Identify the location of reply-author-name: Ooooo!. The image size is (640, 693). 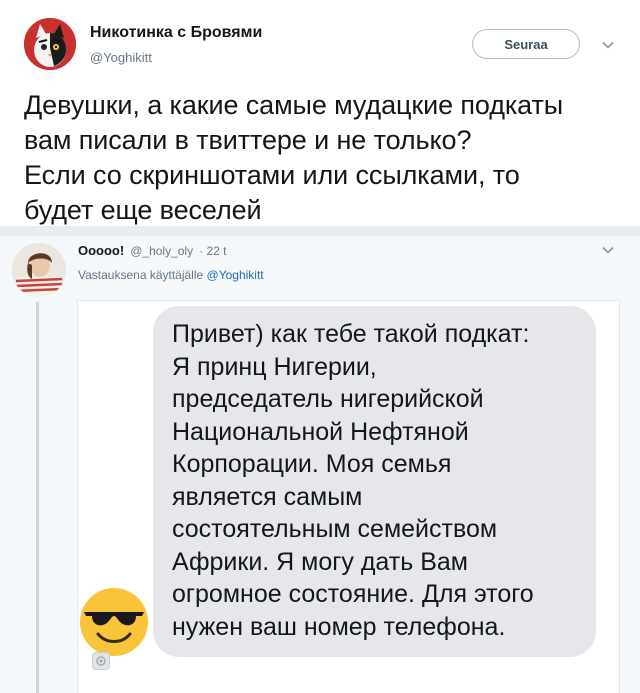
(101, 250).